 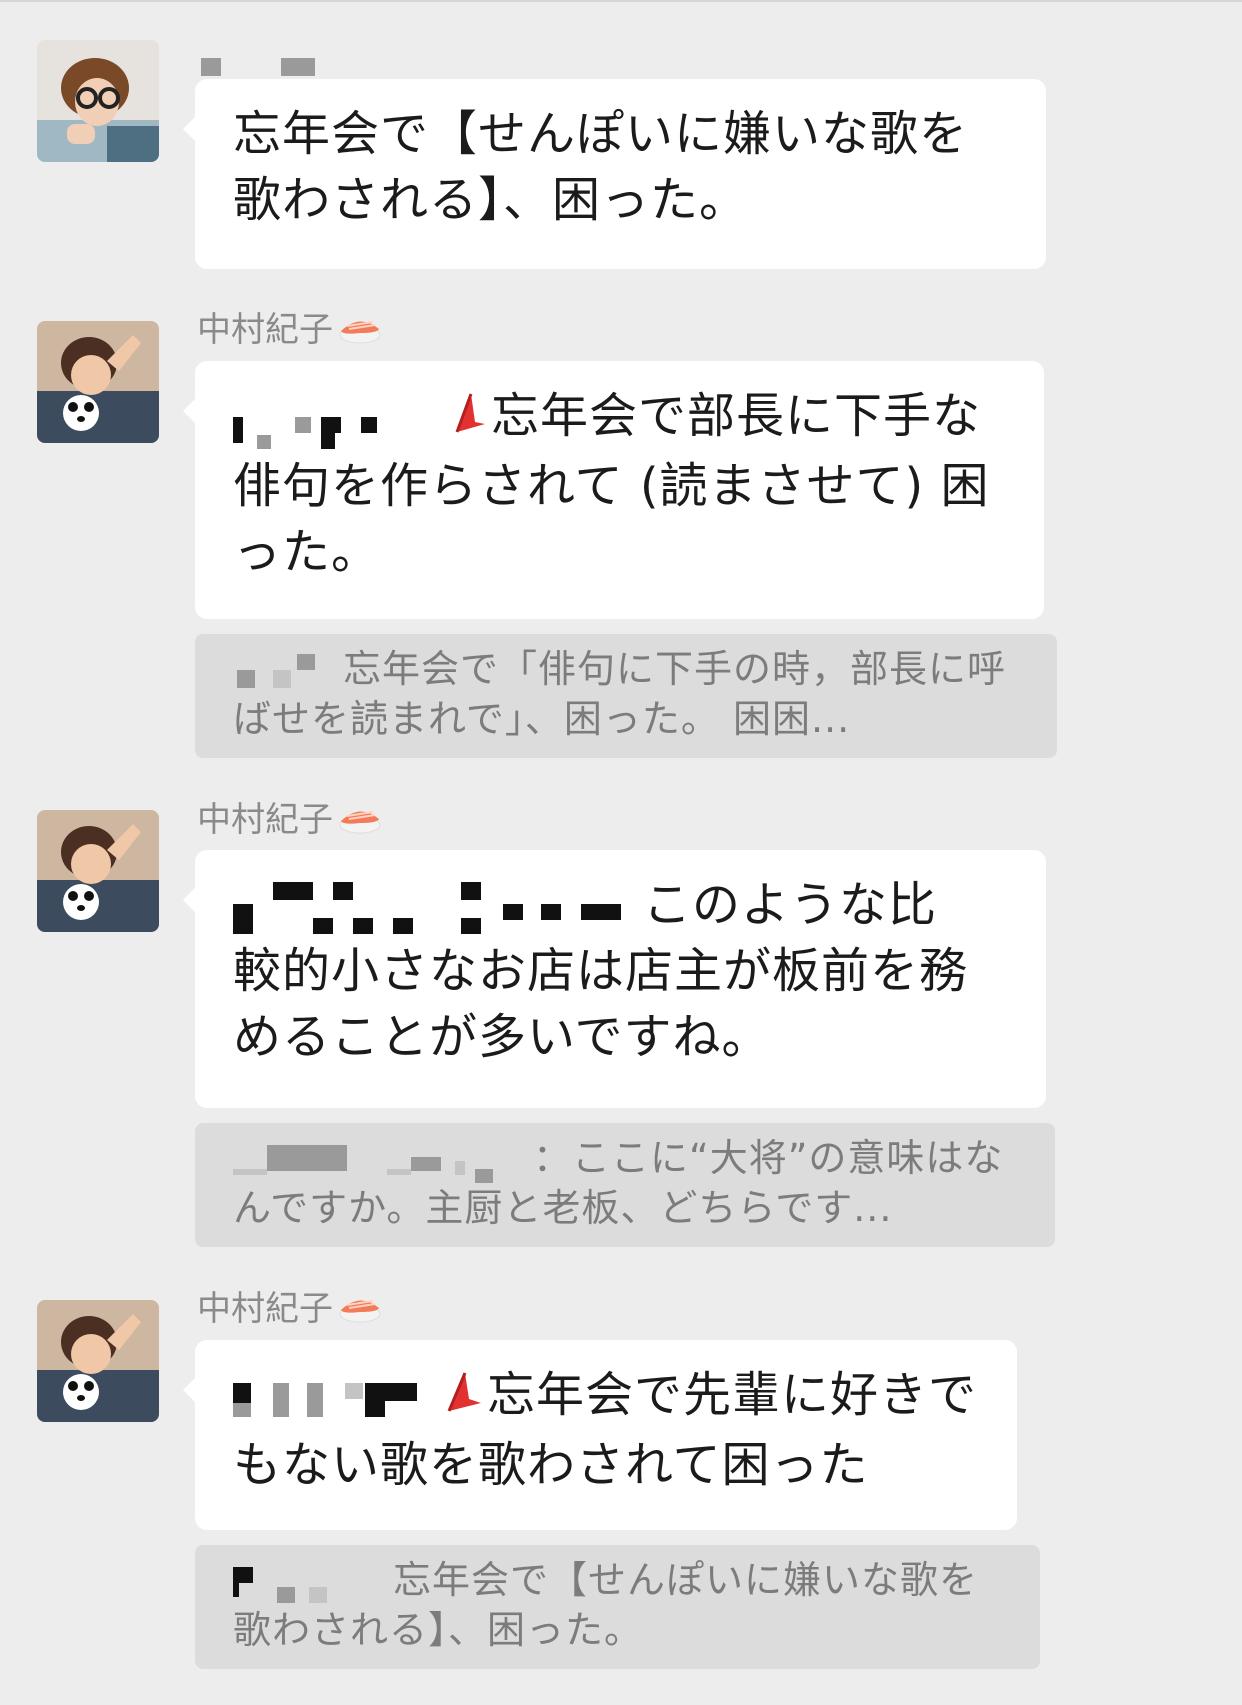 I want to click on message-text: 忘年会で【せんぽいに嫌いな歌を歌わされる】、困った。, so click(x=601, y=167).